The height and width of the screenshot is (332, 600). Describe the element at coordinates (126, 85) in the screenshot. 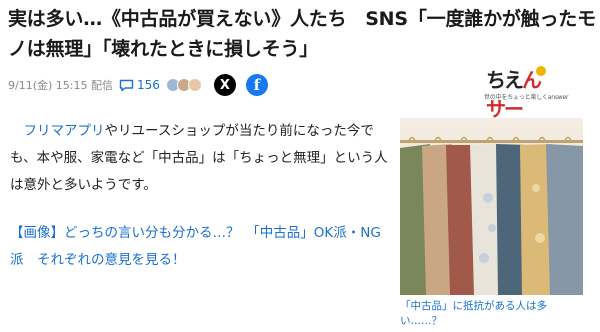

I see `speech-bubble-icon` at that location.